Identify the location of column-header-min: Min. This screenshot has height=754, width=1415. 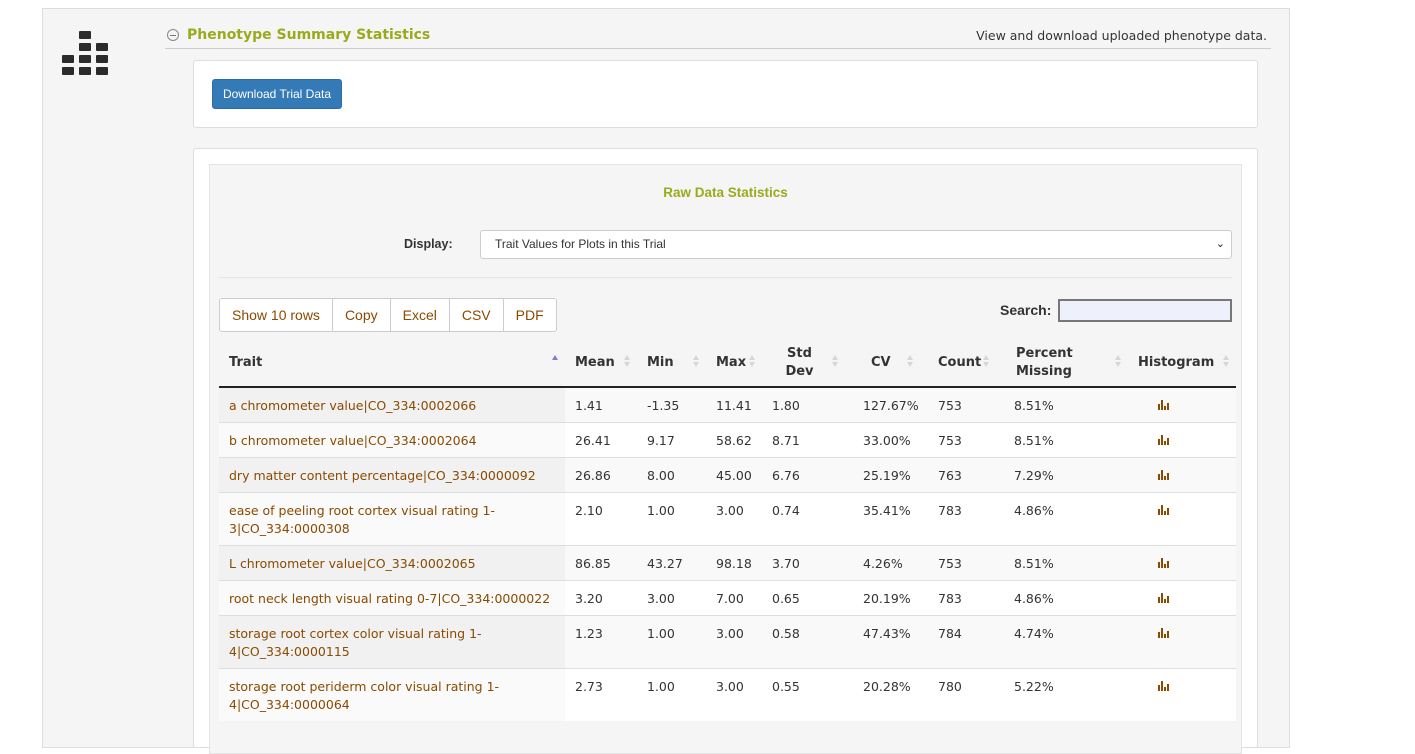
(671, 364).